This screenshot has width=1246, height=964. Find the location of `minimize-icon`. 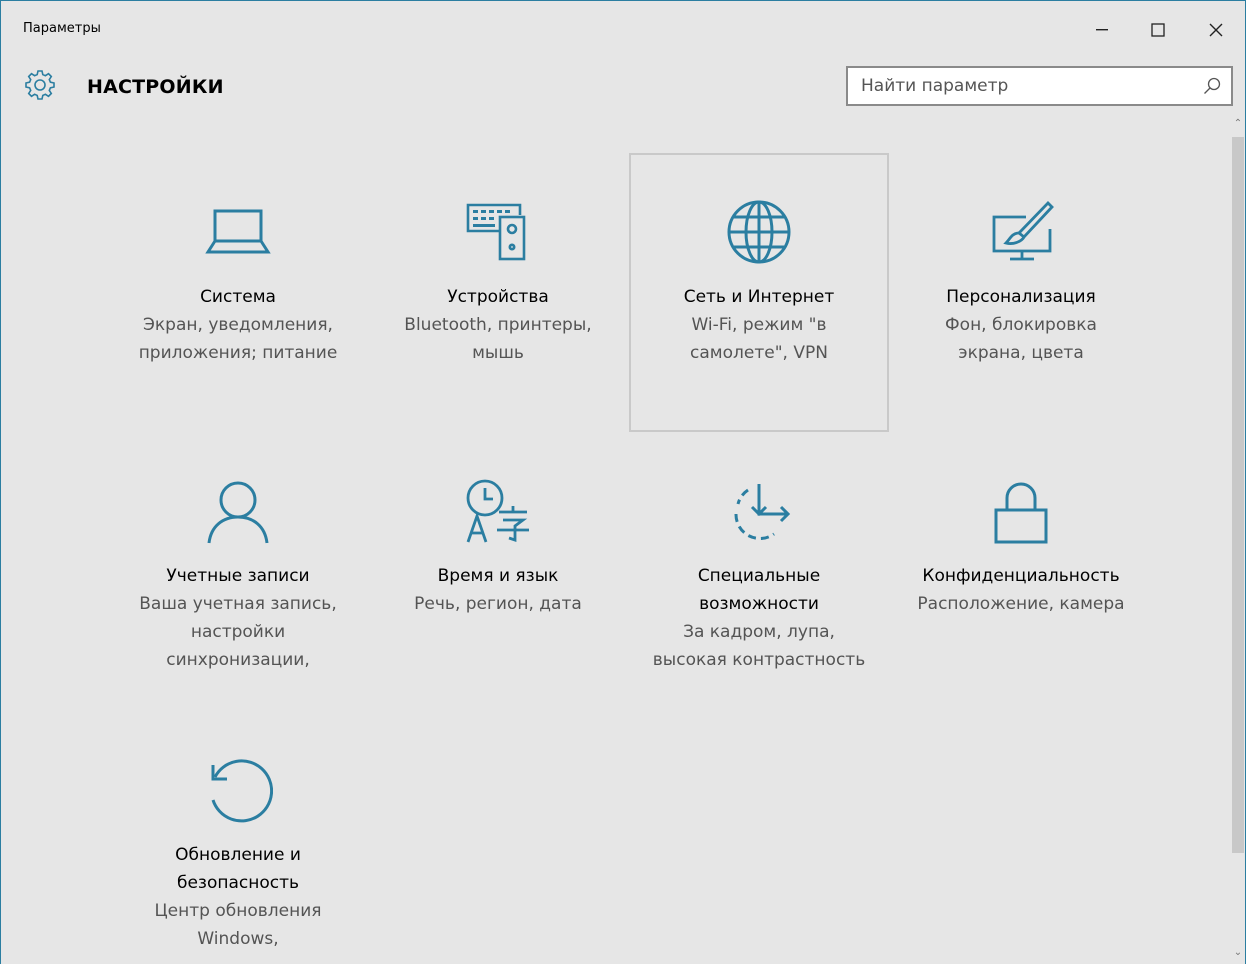

minimize-icon is located at coordinates (1102, 30).